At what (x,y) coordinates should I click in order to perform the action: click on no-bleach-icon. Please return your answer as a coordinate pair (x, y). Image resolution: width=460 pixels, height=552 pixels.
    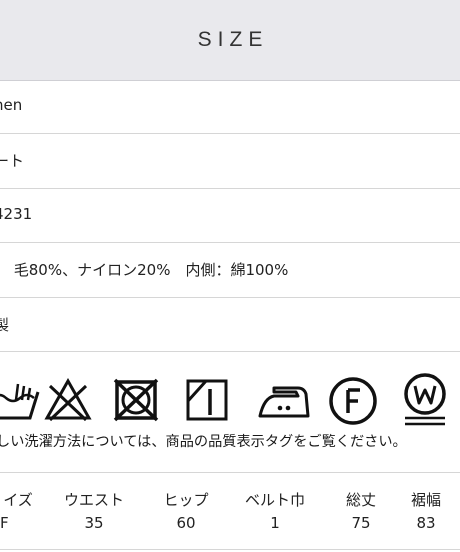
    Looking at the image, I should click on (68, 400).